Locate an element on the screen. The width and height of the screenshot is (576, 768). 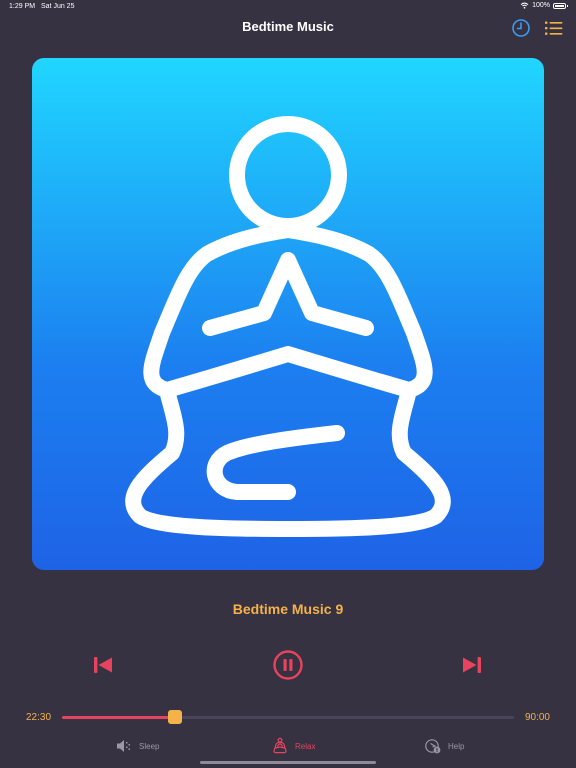
progress-slider is located at coordinates (288, 717).